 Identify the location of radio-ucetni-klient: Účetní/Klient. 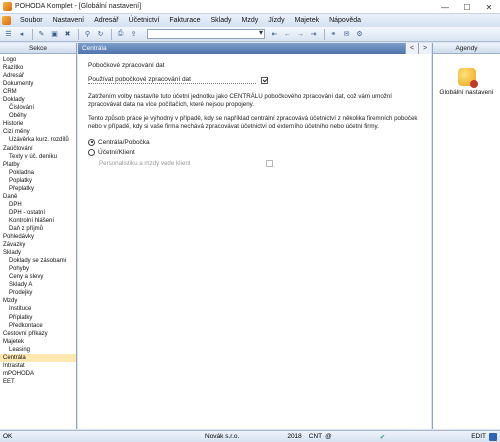
(254, 152).